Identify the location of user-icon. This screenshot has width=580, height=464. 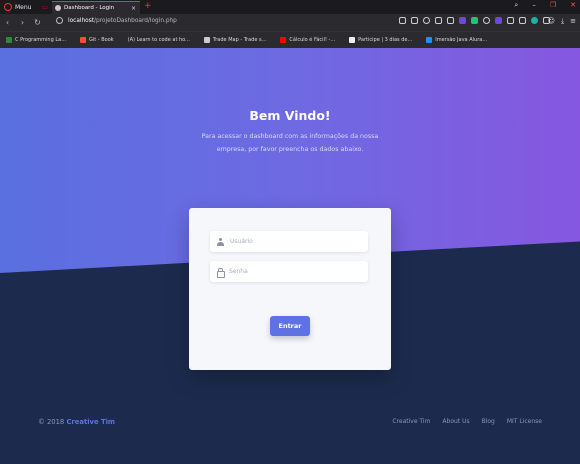
(220, 241).